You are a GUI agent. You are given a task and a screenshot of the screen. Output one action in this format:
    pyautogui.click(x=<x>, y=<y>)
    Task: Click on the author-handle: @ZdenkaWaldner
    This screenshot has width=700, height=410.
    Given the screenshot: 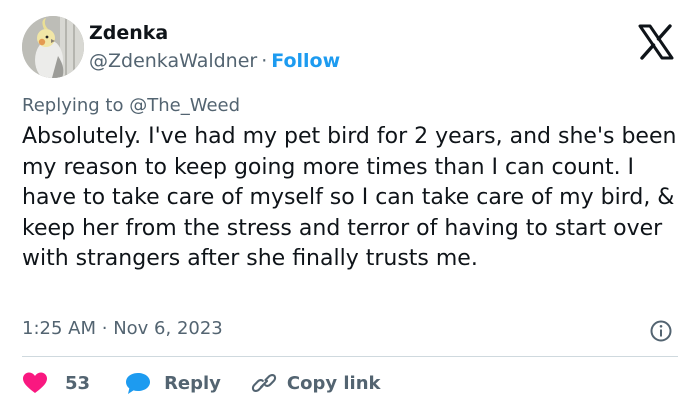 What is the action you would take?
    pyautogui.click(x=173, y=61)
    